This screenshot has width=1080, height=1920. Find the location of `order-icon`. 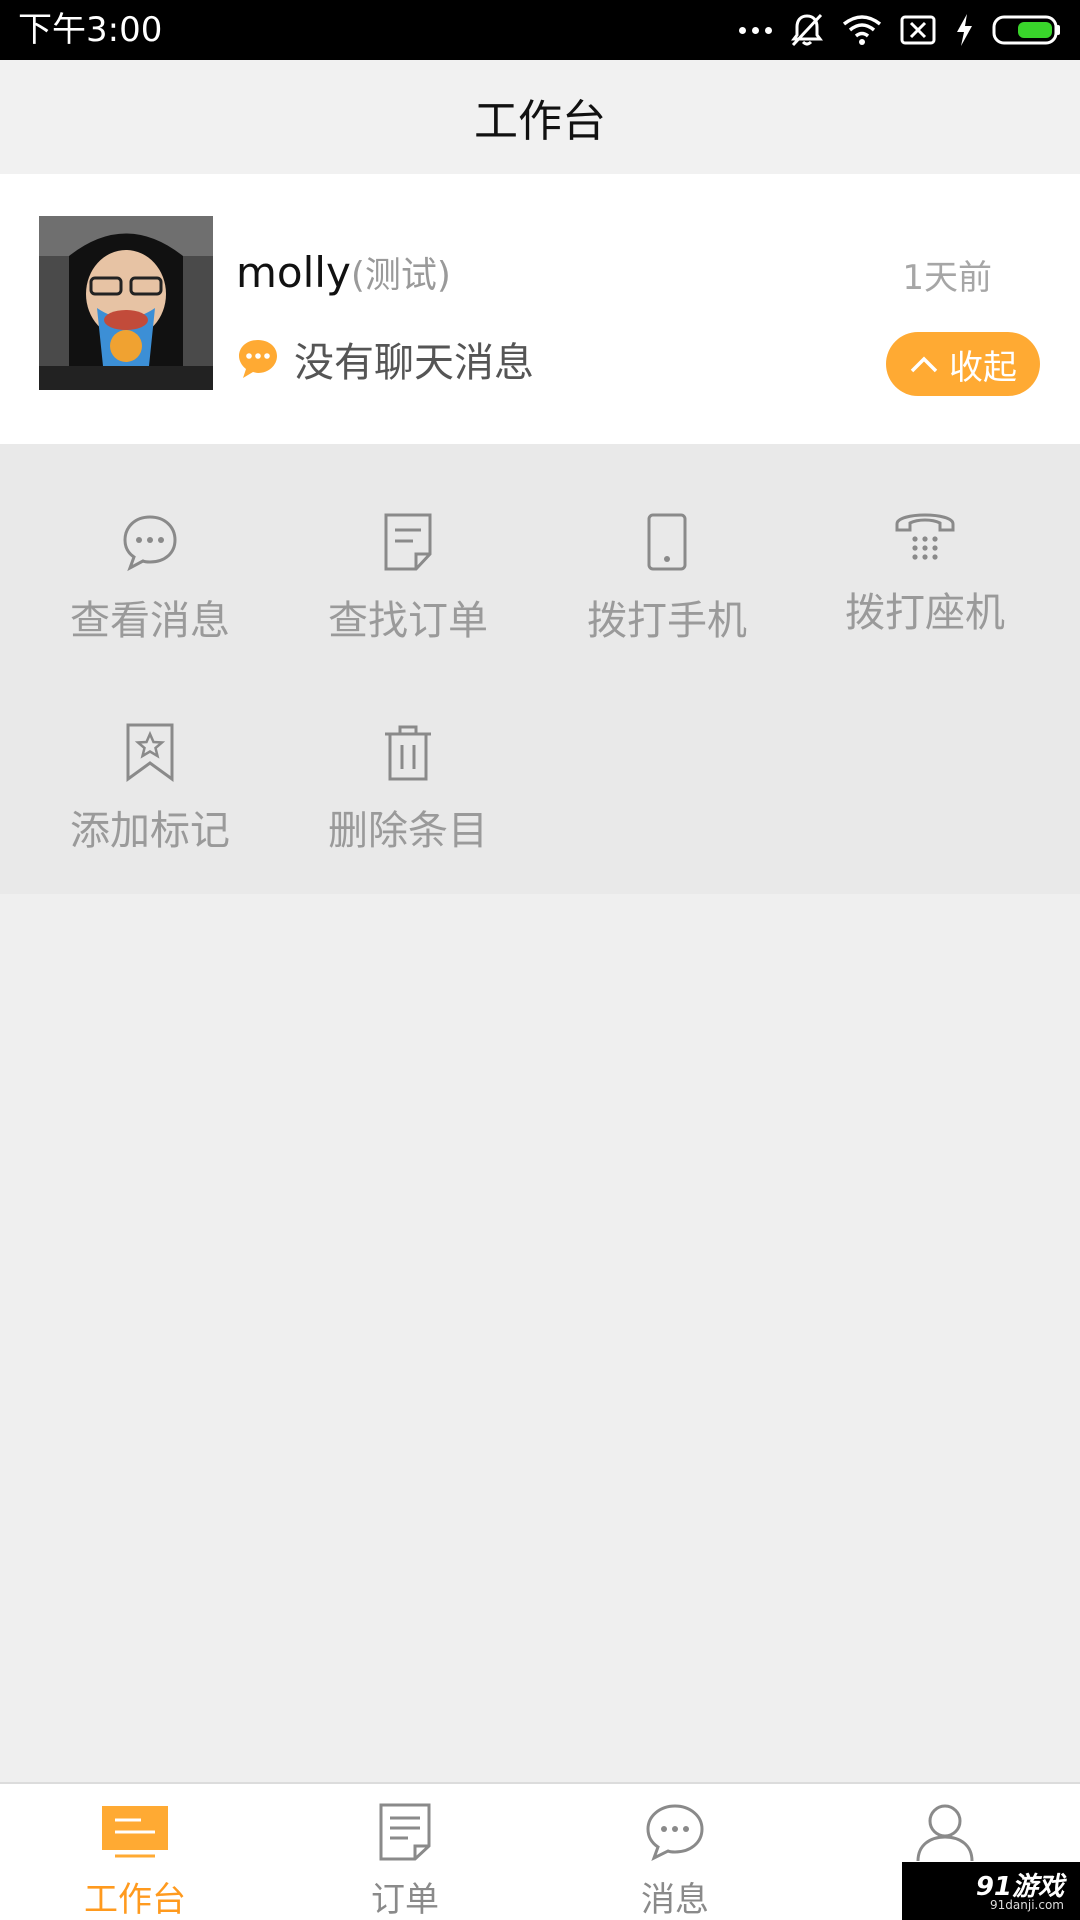

order-icon is located at coordinates (405, 1832).